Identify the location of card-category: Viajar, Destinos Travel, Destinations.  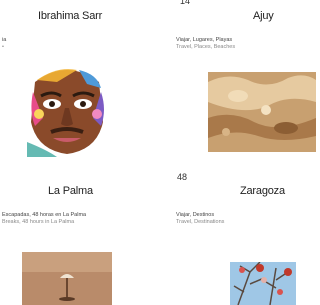
(200, 219).